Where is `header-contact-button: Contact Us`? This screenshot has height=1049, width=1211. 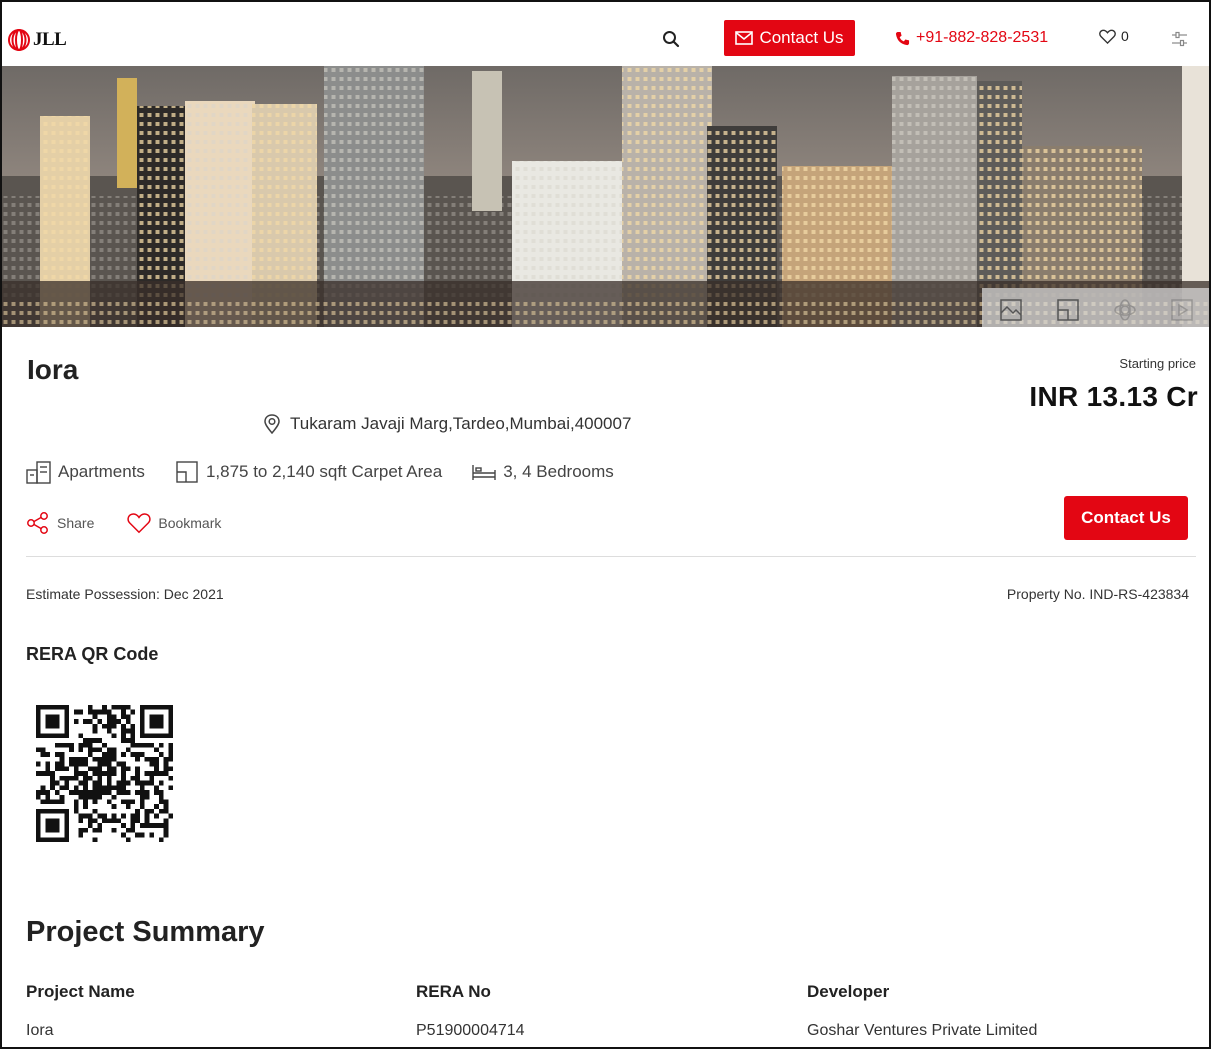
header-contact-button: Contact Us is located at coordinates (789, 38).